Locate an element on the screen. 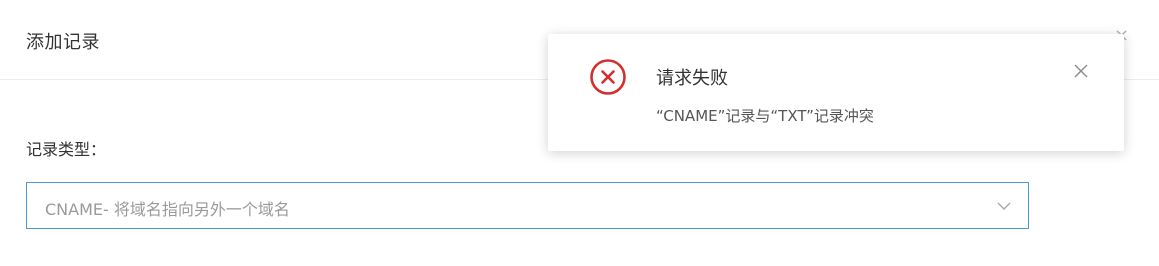 Image resolution: width=1159 pixels, height=266 pixels. chevron-down-icon is located at coordinates (1004, 206).